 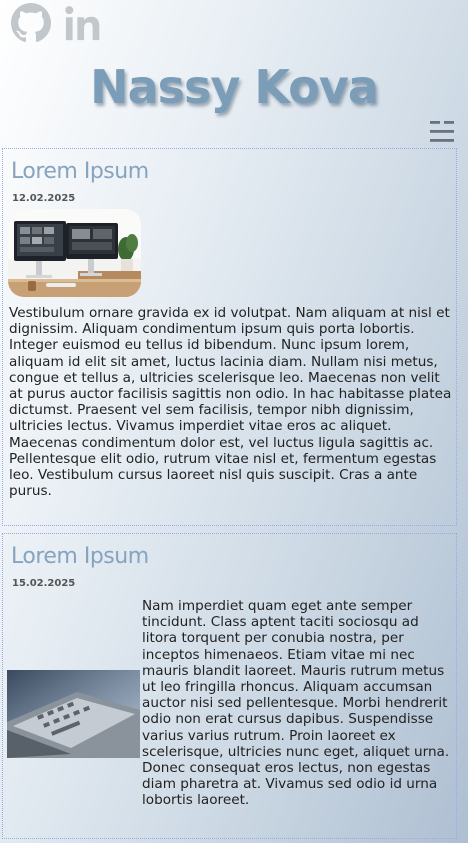 What do you see at coordinates (234, 87) in the screenshot?
I see `site-title: Nassy Kova` at bounding box center [234, 87].